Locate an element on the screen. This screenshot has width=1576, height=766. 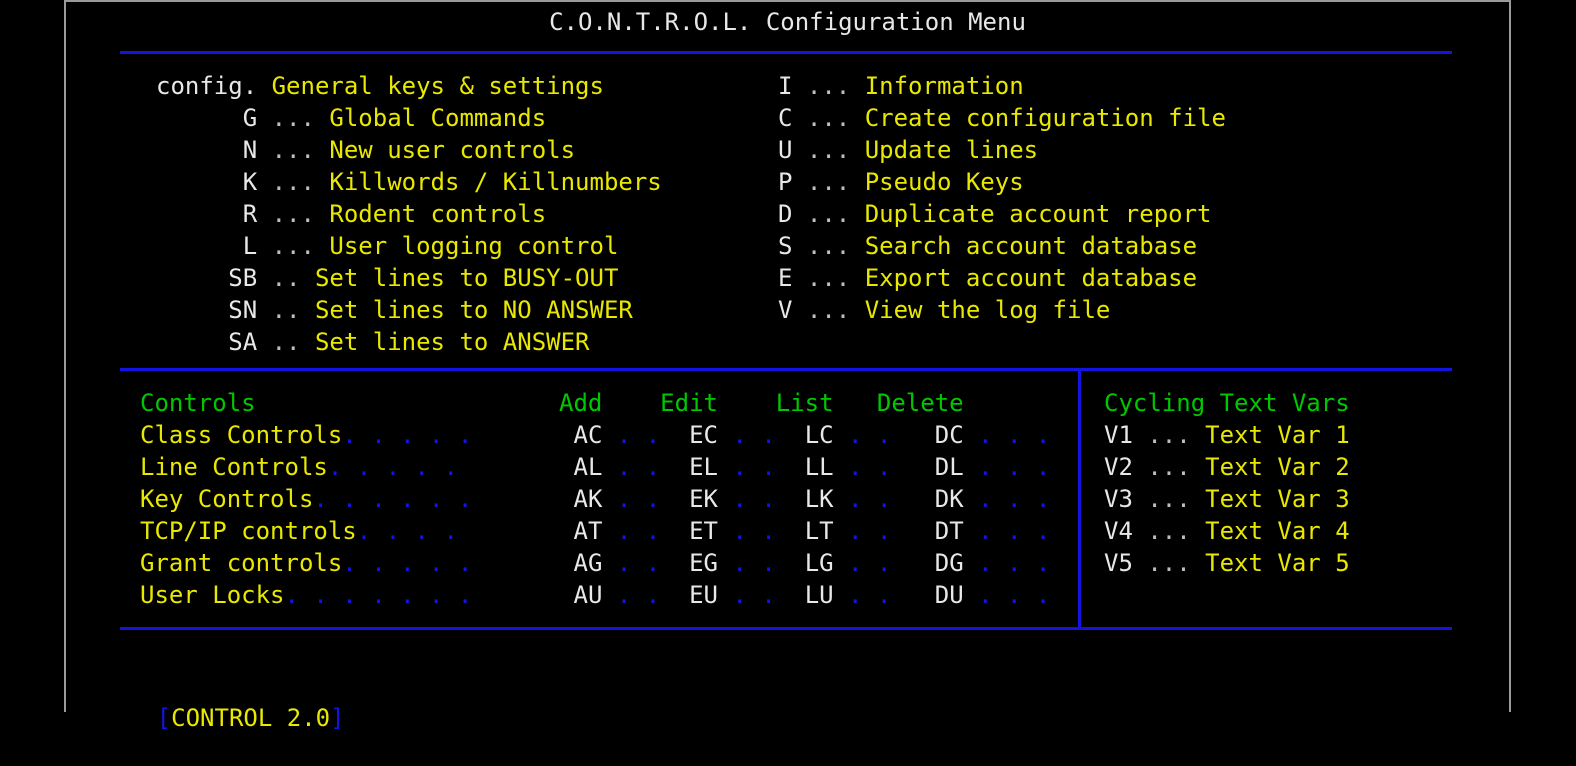
menu-left-label: Rodent controls is located at coordinates (438, 214).